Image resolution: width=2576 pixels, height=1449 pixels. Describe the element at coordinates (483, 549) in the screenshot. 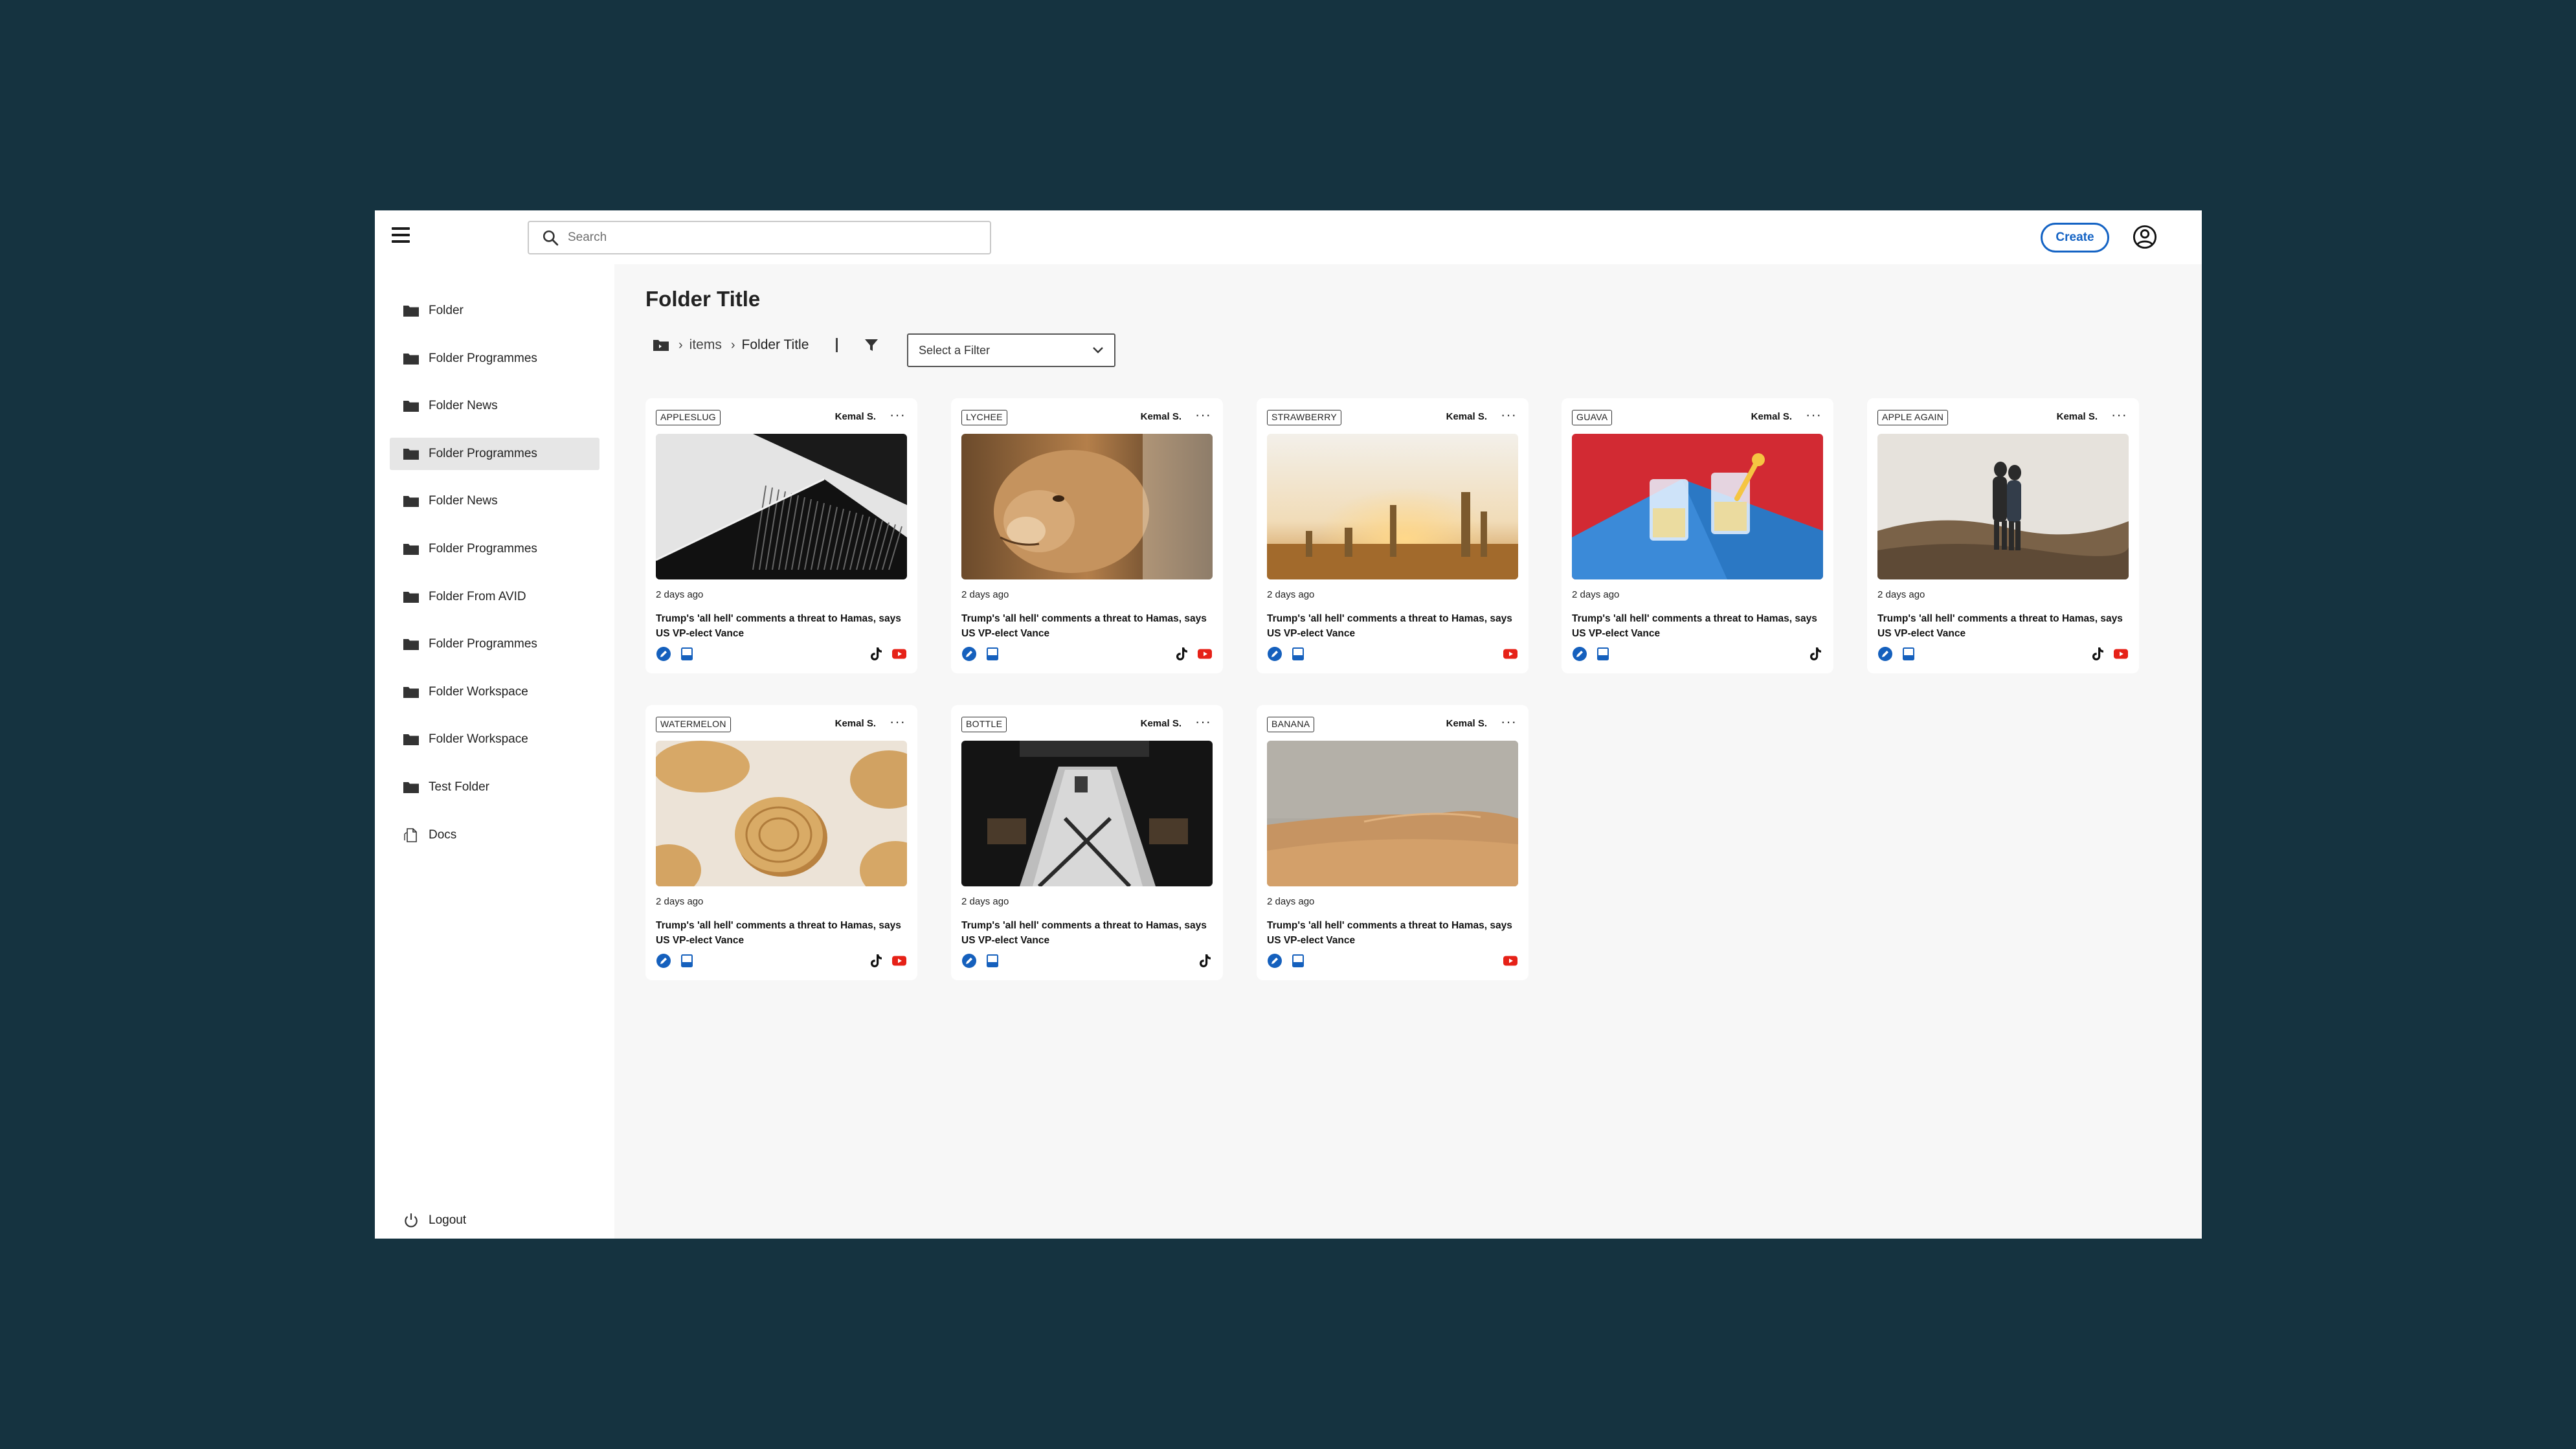

I see `sidebar-item-label: Folder Programmes` at that location.